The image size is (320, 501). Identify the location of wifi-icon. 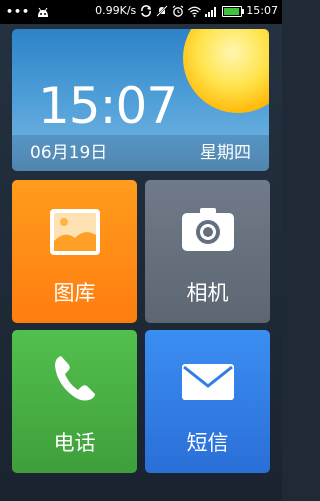
(195, 11).